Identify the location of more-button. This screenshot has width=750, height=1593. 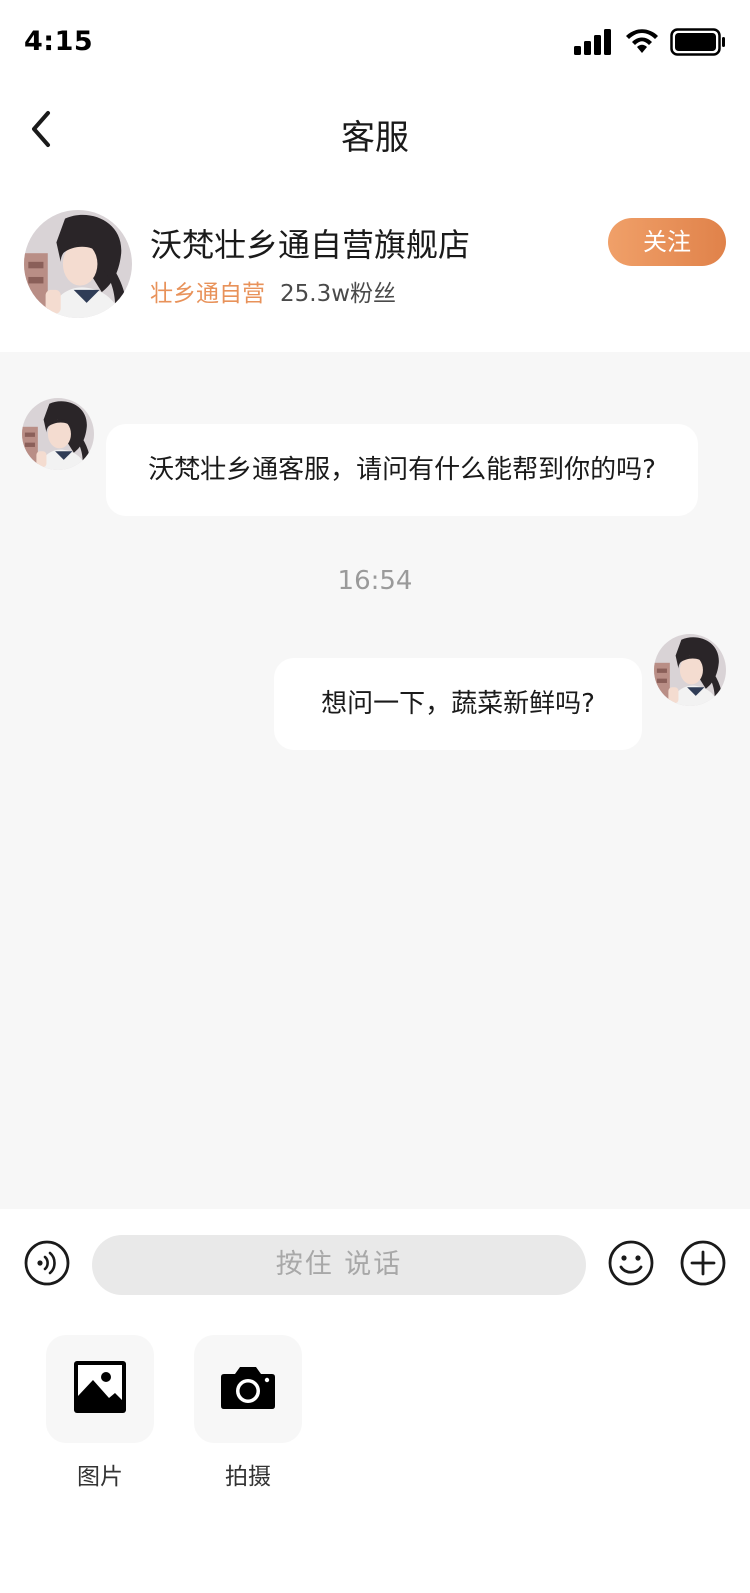
(703, 1263).